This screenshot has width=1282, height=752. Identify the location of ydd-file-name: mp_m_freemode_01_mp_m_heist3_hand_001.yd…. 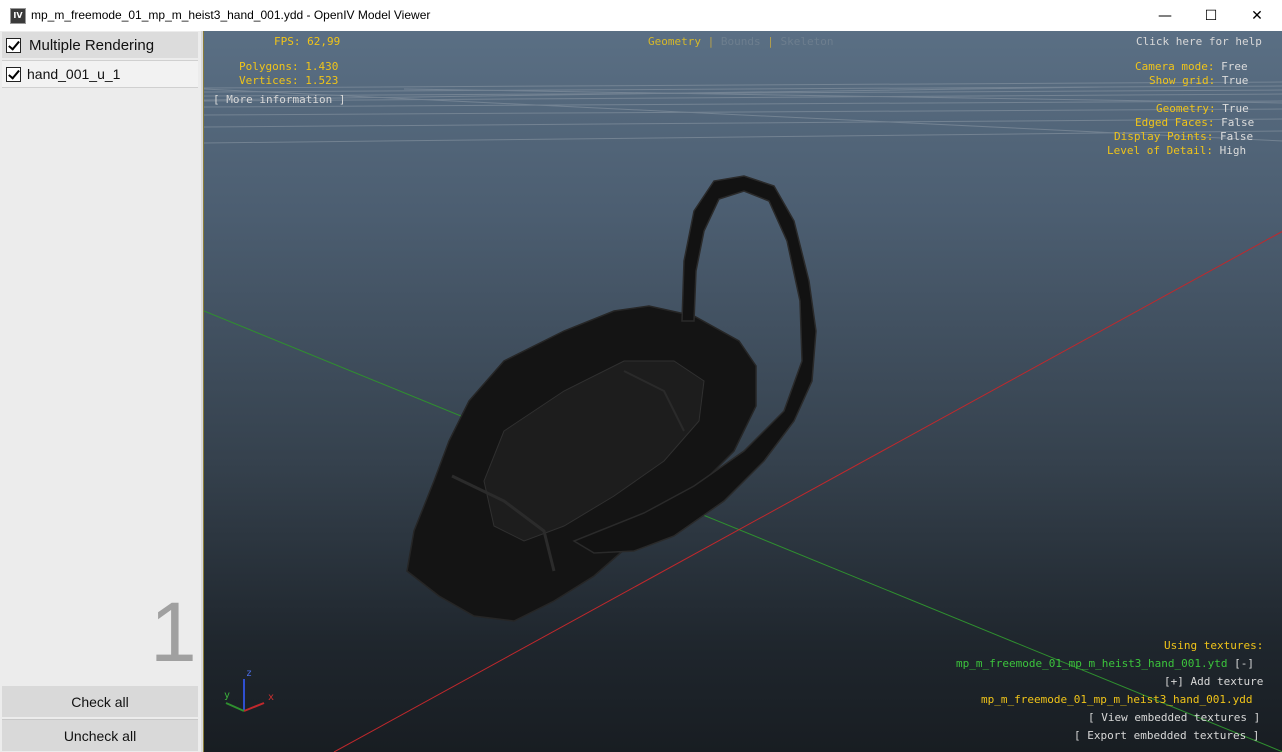
(1117, 700).